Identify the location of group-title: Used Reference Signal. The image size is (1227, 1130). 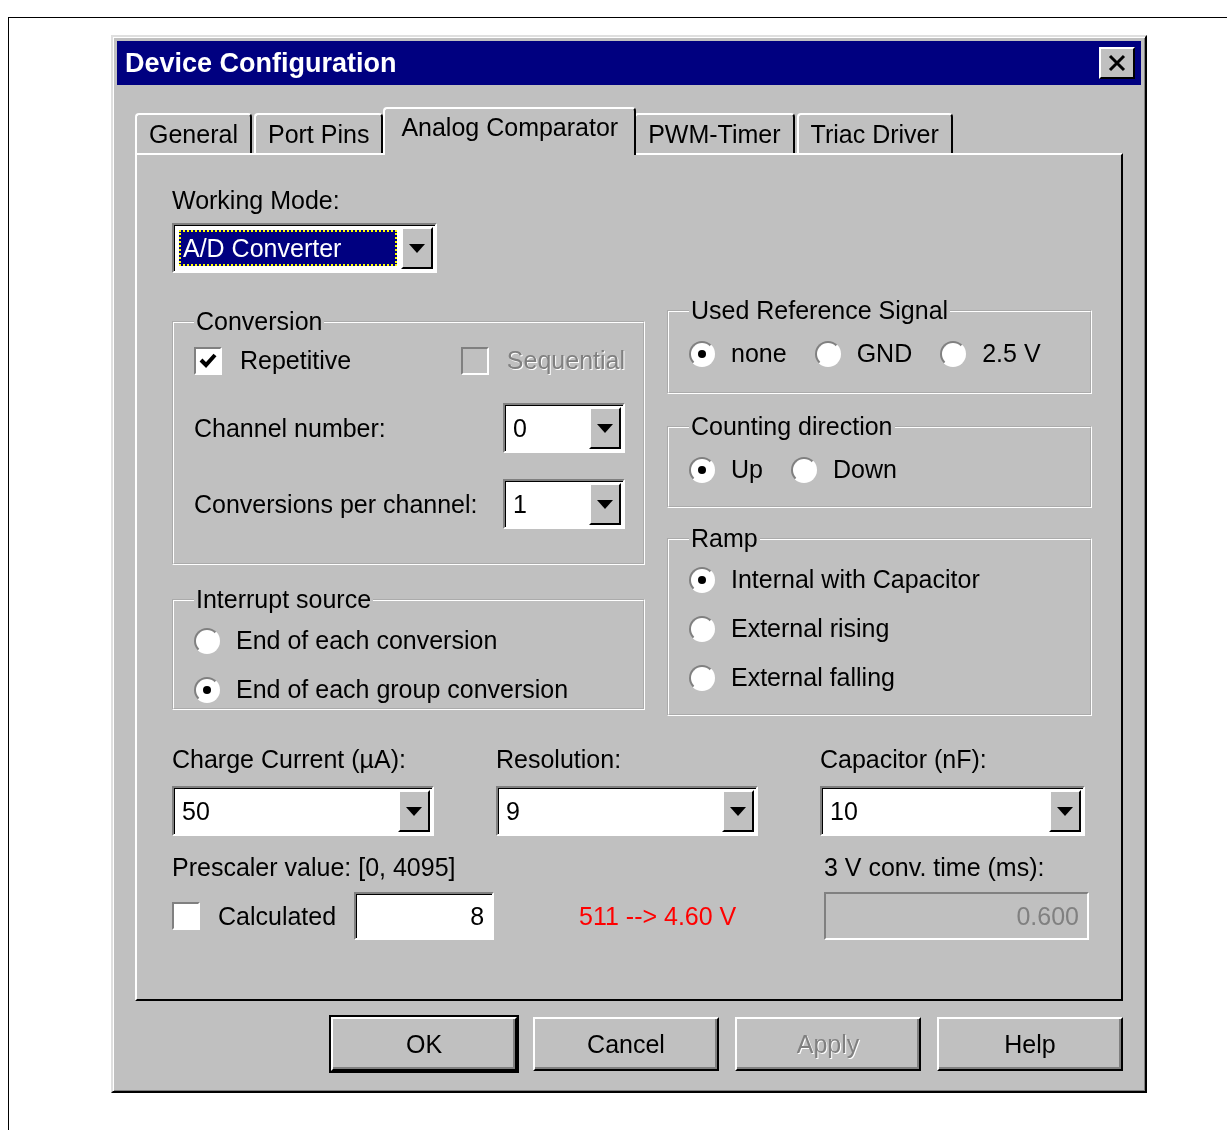
(820, 310).